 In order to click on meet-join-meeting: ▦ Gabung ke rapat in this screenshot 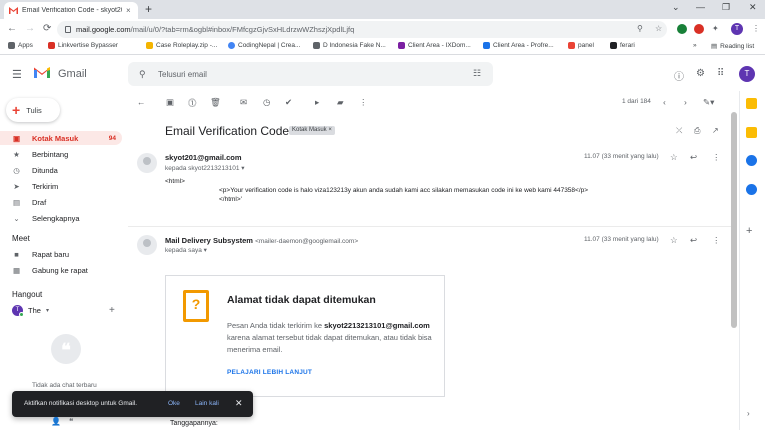, I will do `click(61, 270)`.